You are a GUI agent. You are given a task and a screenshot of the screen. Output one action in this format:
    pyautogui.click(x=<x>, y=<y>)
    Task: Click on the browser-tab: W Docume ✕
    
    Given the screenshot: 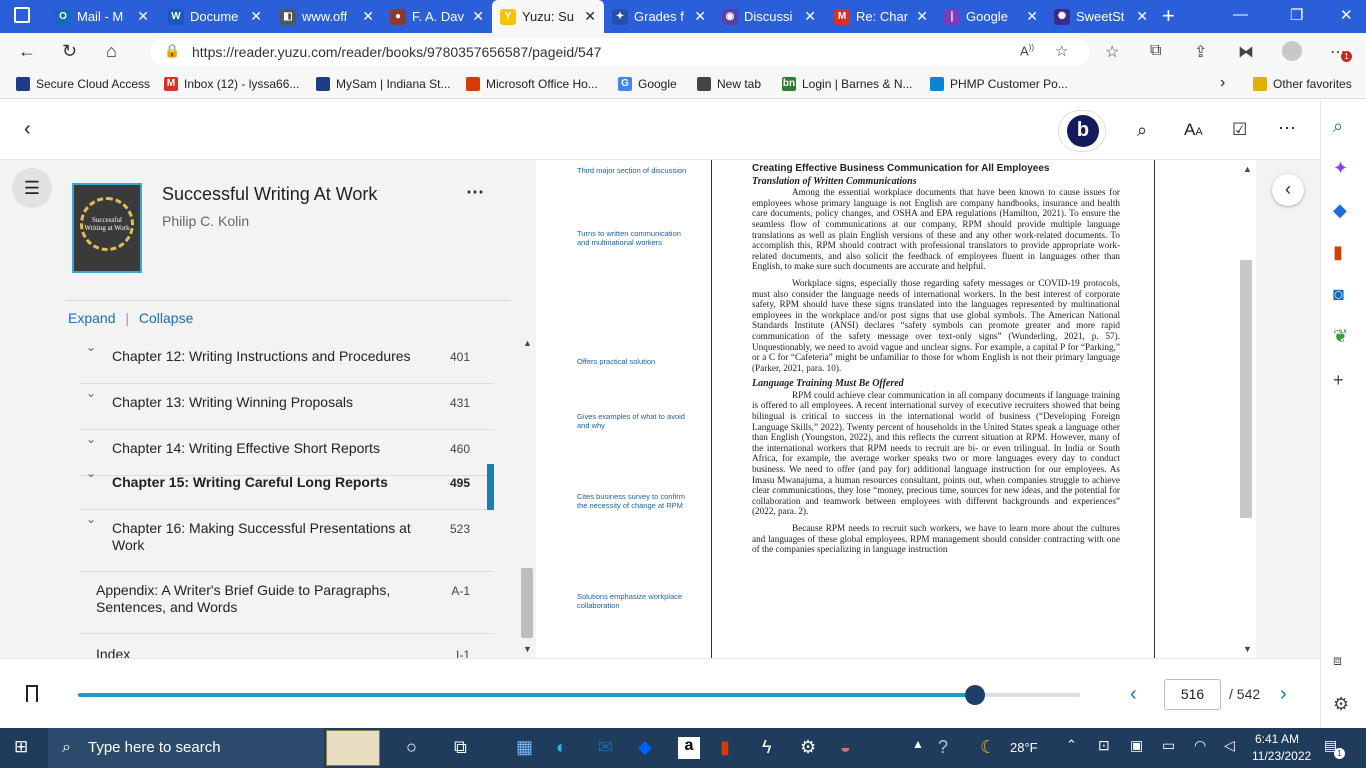 What is the action you would take?
    pyautogui.click(x=215, y=16)
    